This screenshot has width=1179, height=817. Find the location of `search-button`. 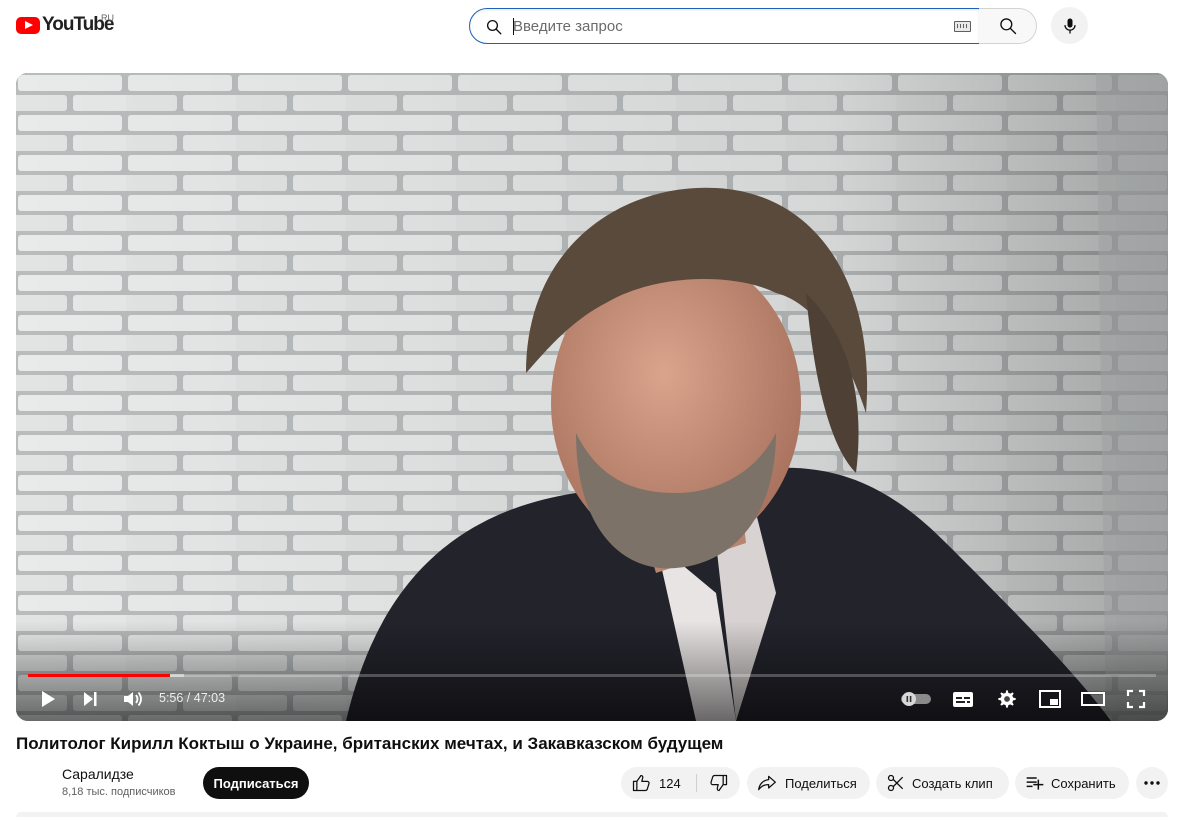

search-button is located at coordinates (1008, 26).